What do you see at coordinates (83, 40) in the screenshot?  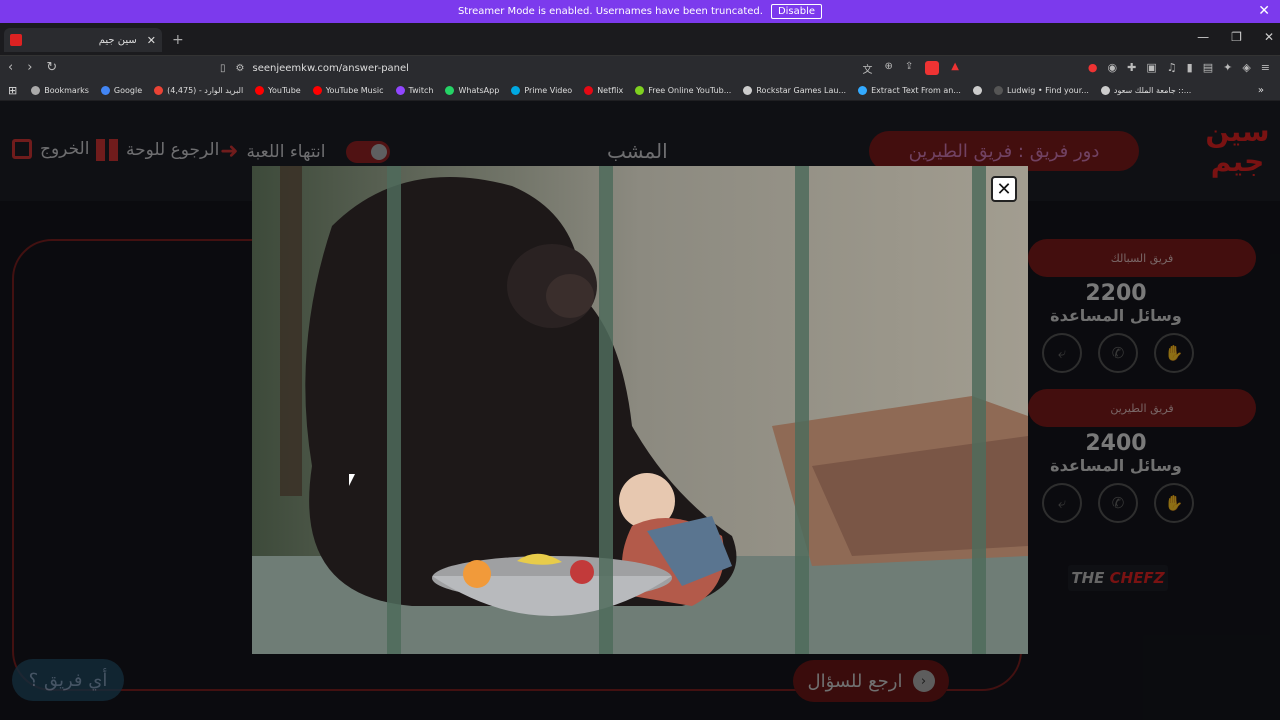 I see `browser-tab: سين جيم ✕` at bounding box center [83, 40].